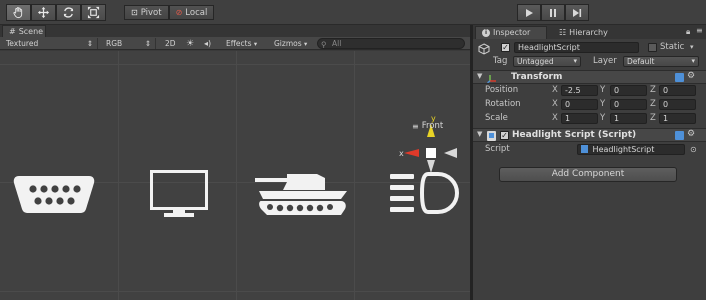  I want to click on speaker-icon: ◂), so click(208, 43).